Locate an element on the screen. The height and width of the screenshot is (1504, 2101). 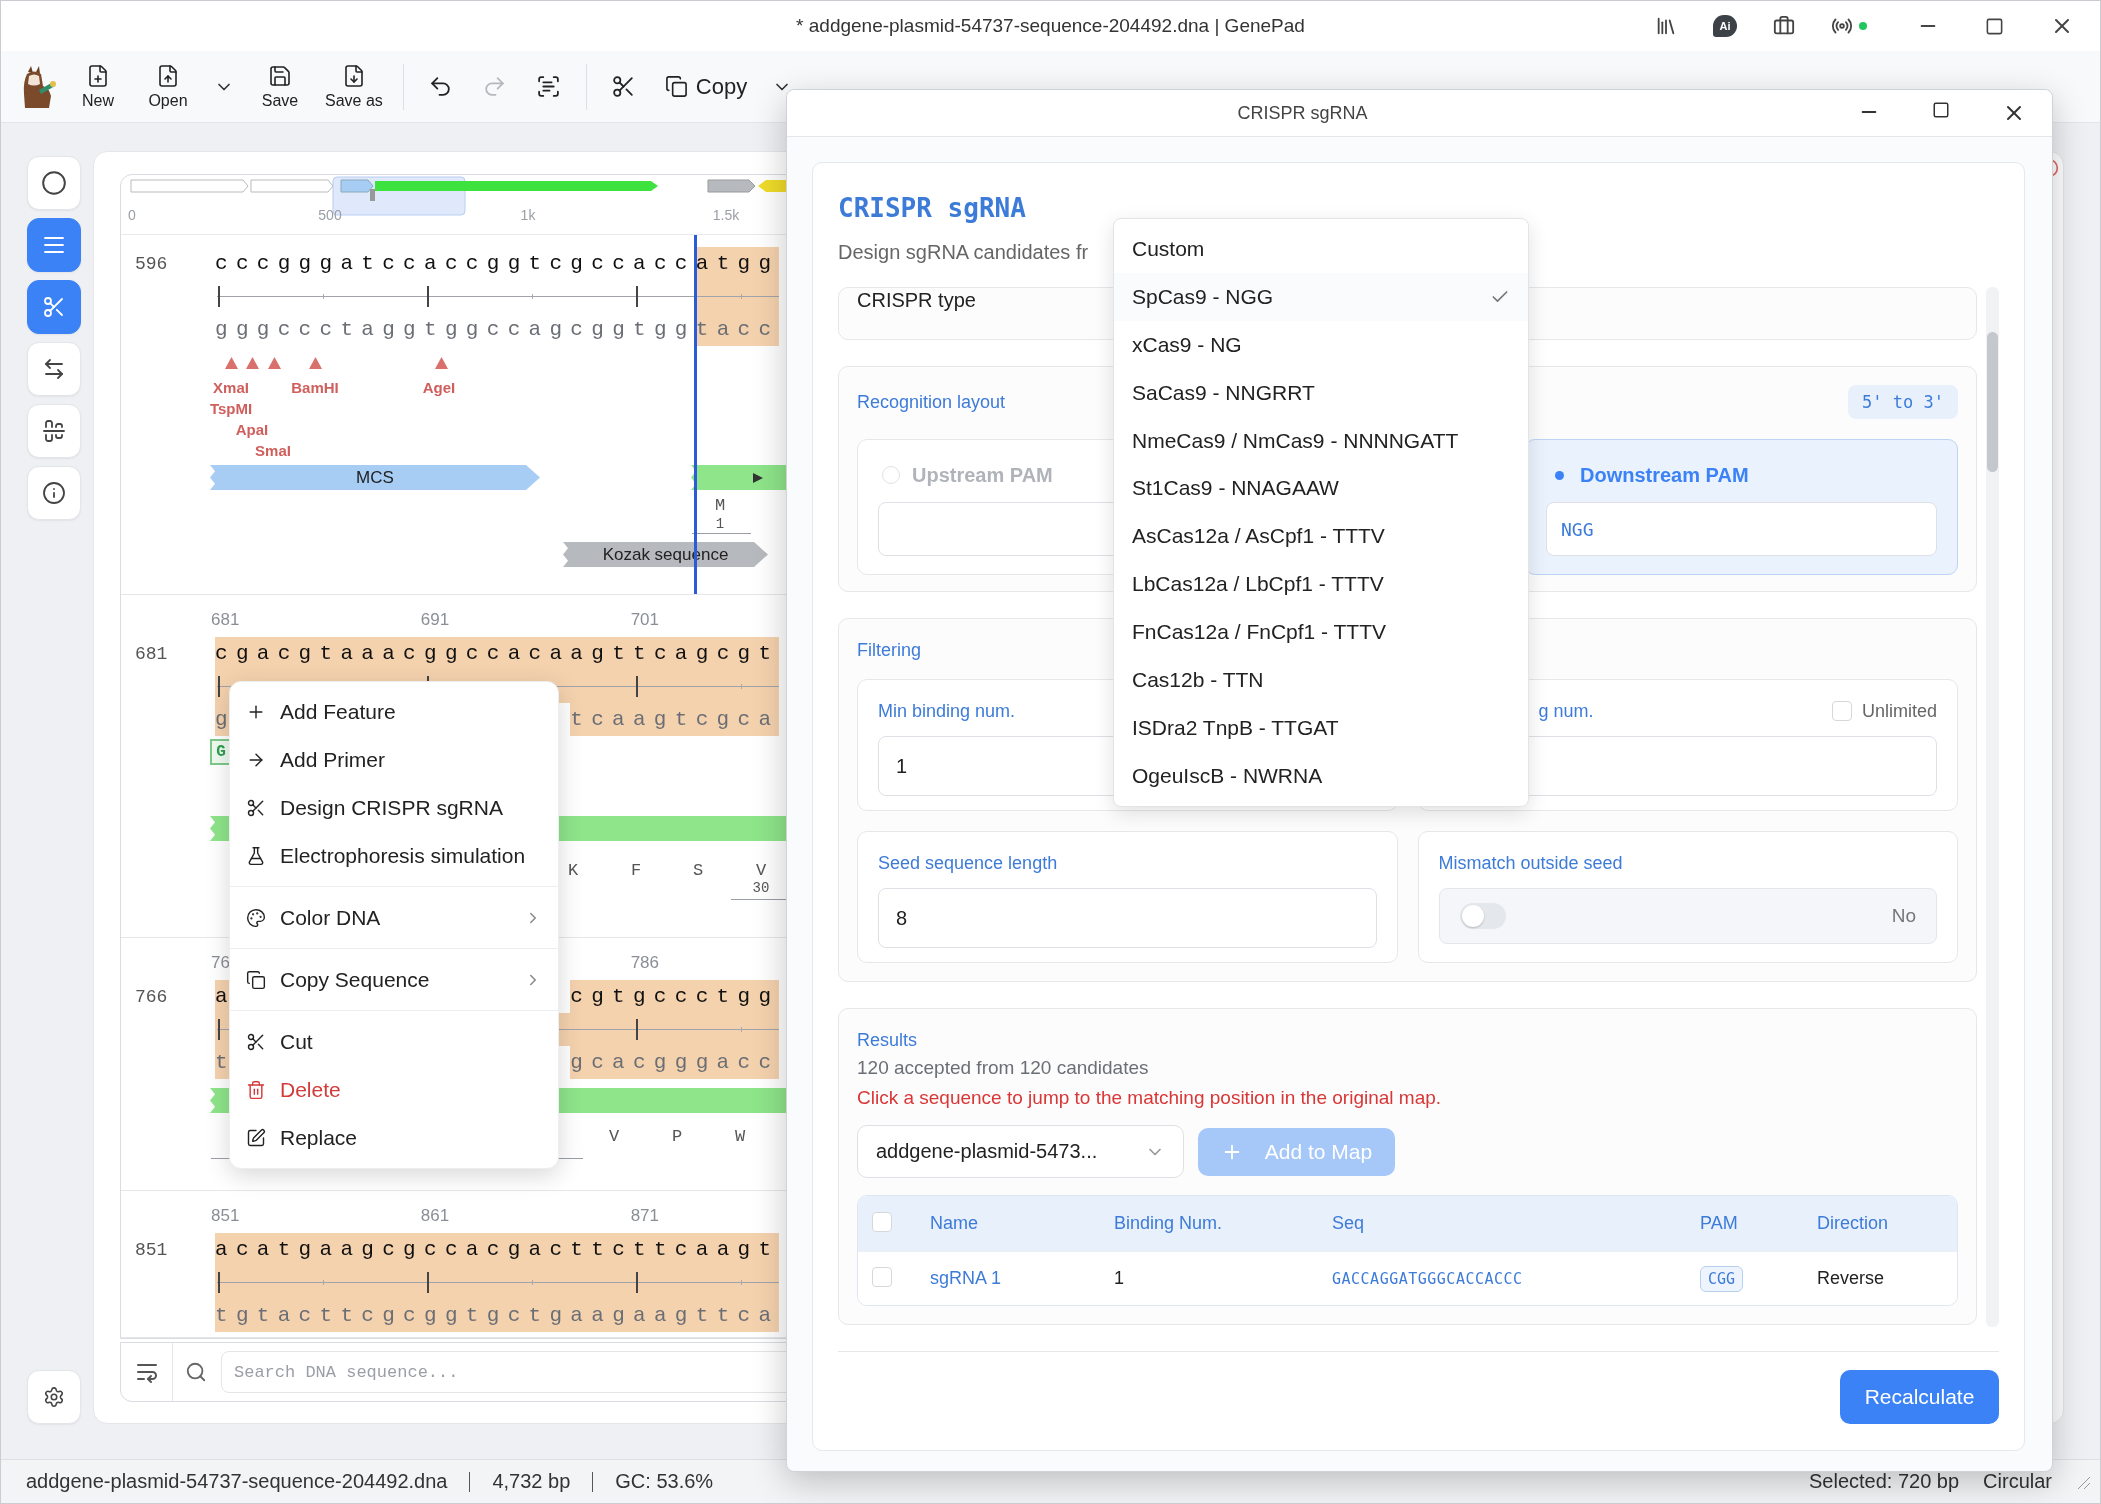
results-summary: 120 accepted from 120 candidates is located at coordinates (1003, 1068).